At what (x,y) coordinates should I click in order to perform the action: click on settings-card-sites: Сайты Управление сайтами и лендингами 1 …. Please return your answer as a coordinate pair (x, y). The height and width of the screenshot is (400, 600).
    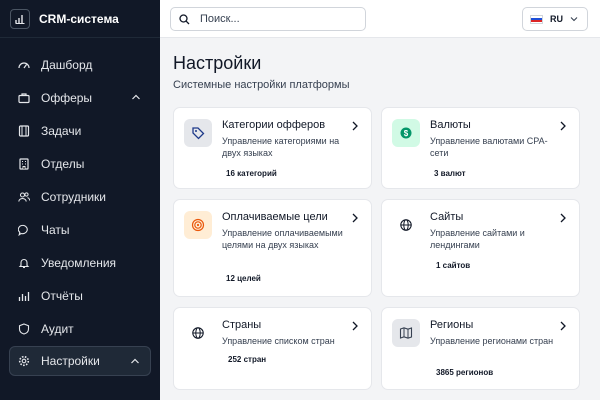
    Looking at the image, I should click on (480, 248).